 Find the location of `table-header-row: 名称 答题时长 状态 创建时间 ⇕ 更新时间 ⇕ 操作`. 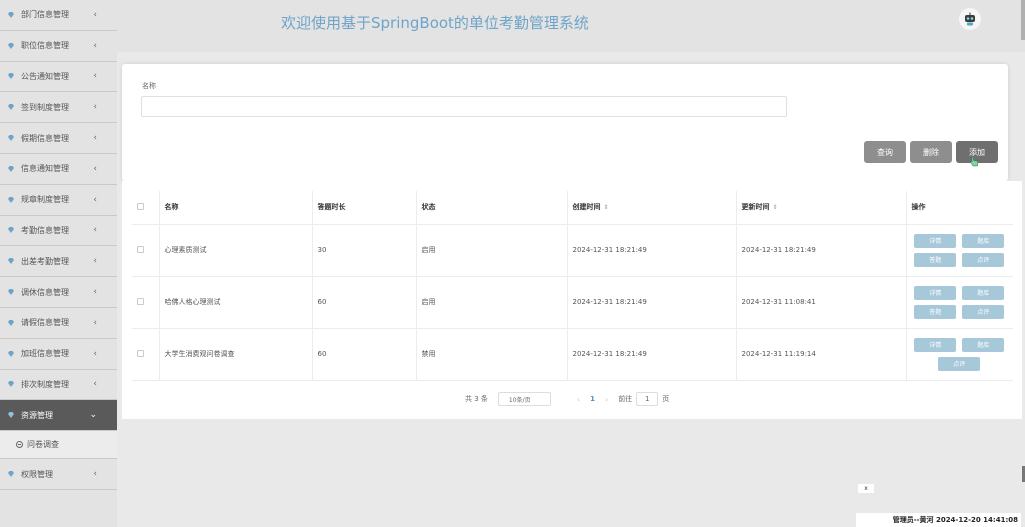

table-header-row: 名称 答题时长 状态 创建时间 ⇕ 更新时间 ⇕ 操作 is located at coordinates (572, 208).